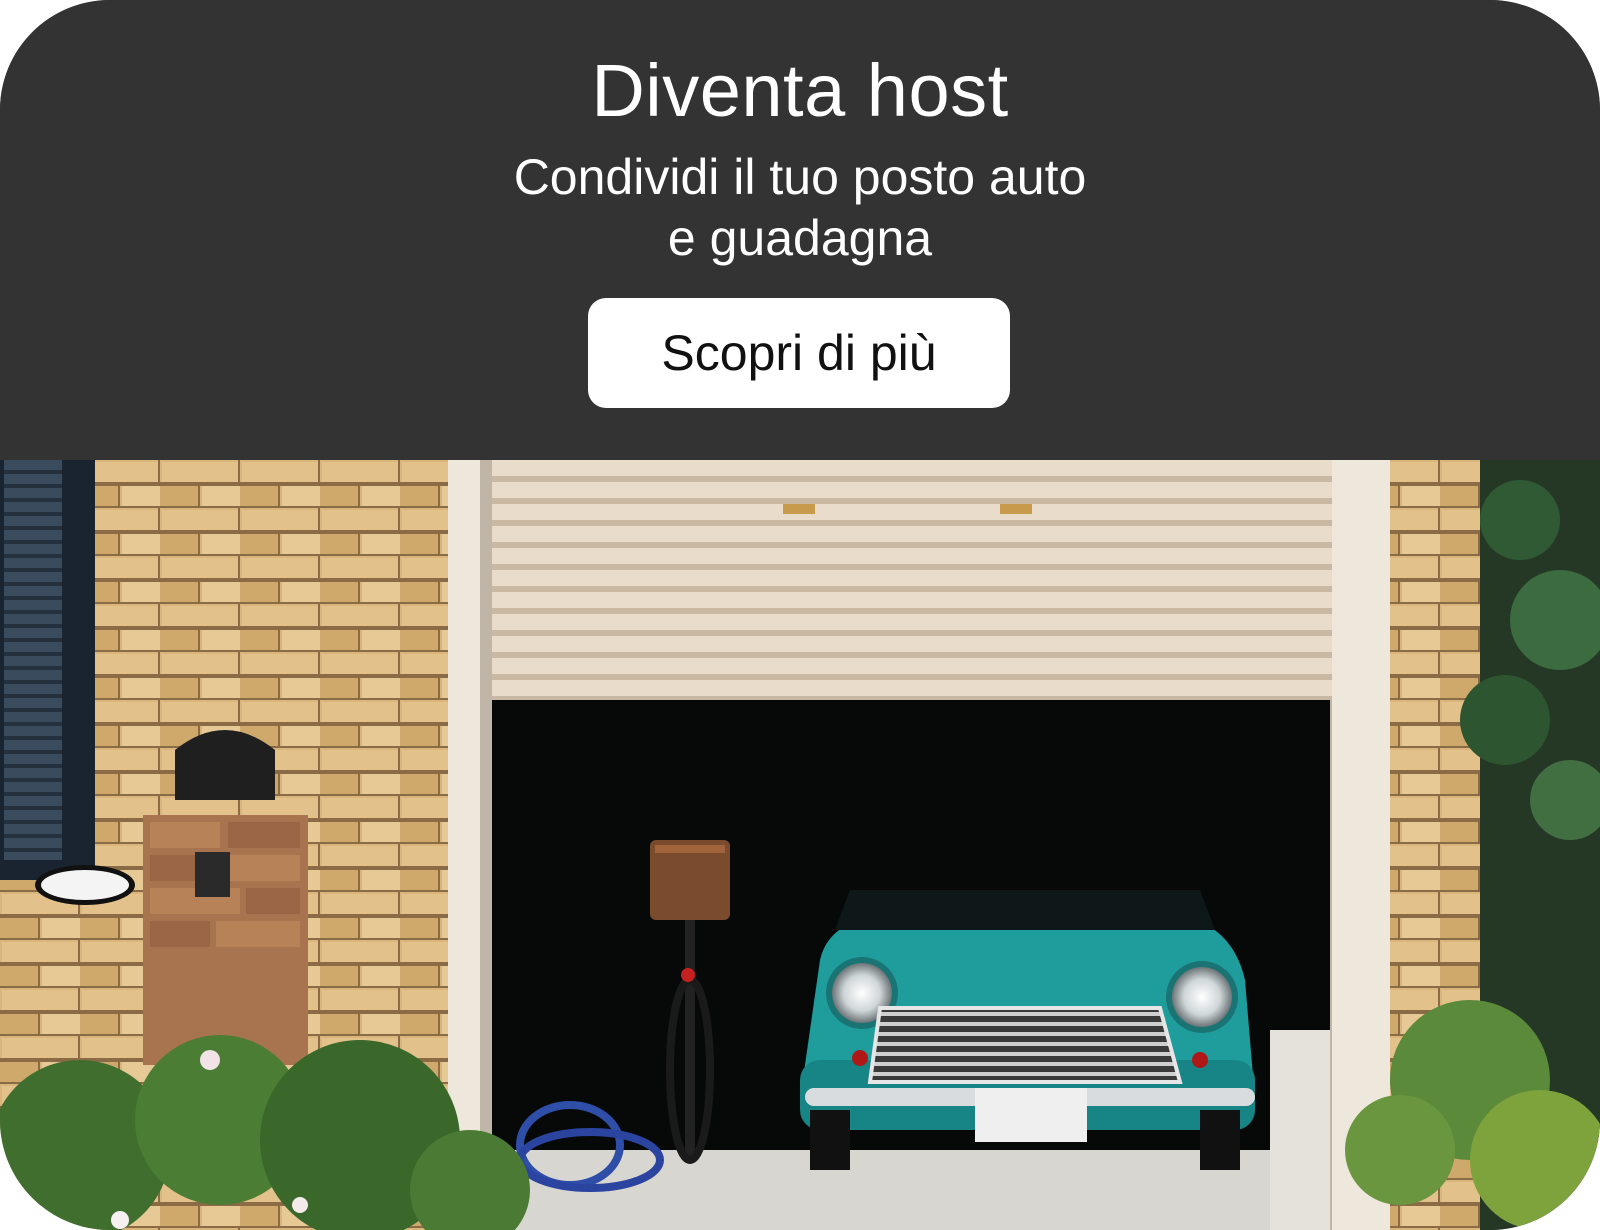 Image resolution: width=1600 pixels, height=1230 pixels. I want to click on promo-subtitle-line-2: e guadagna, so click(800, 238).